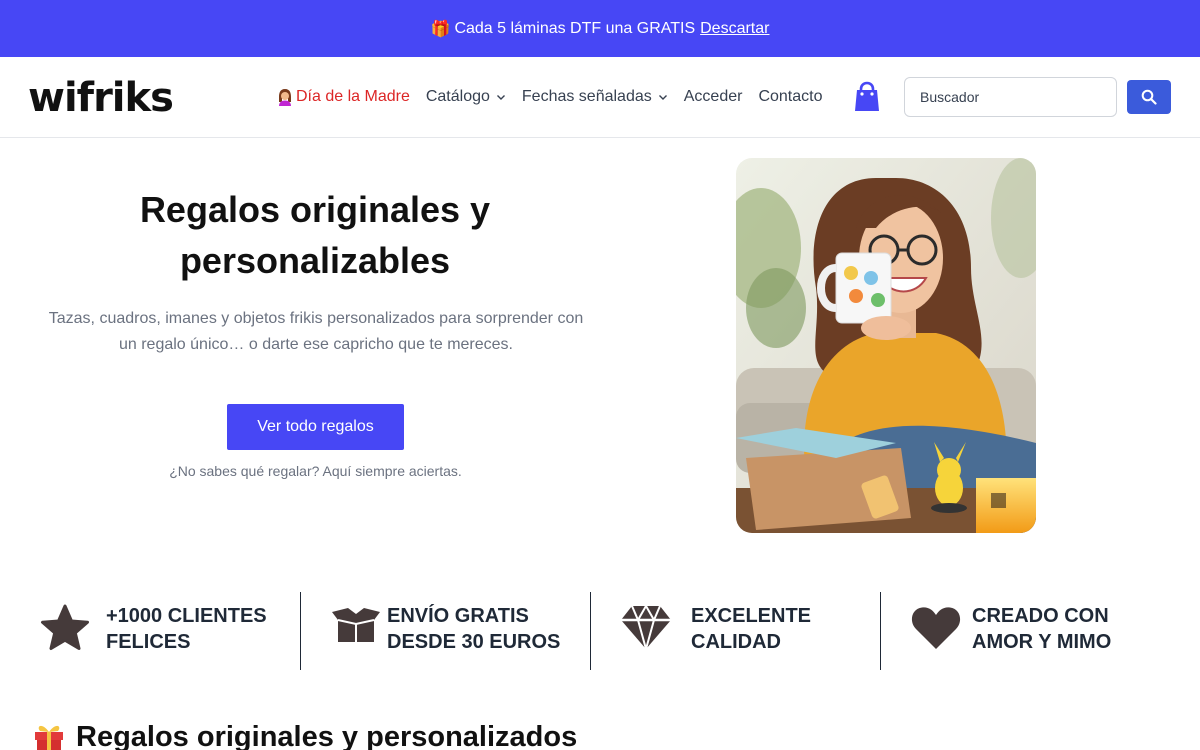  Describe the element at coordinates (646, 627) in the screenshot. I see `diamond-icon` at that location.